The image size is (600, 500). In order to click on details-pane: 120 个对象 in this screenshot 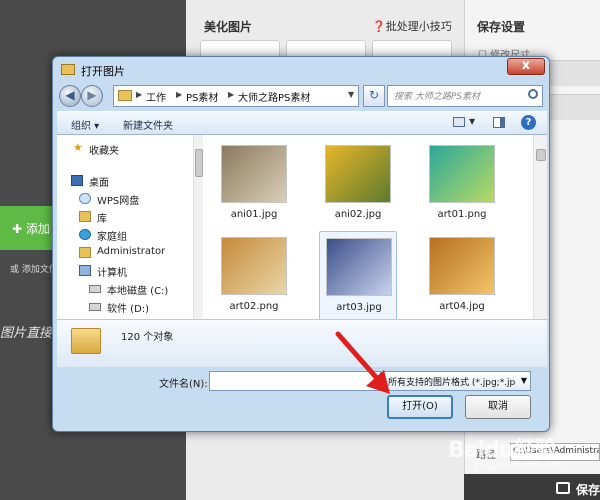, I will do `click(302, 343)`.